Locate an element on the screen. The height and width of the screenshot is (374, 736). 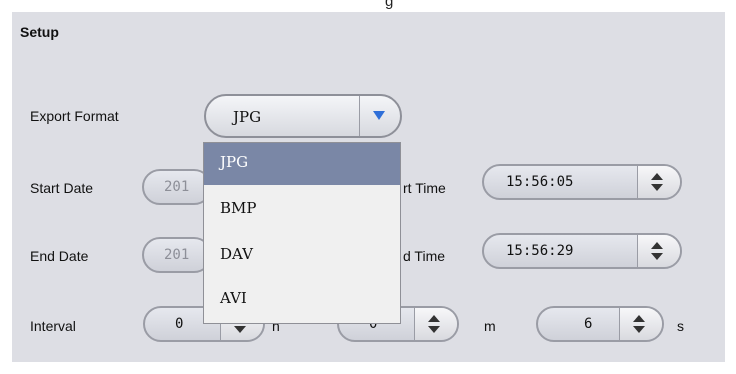
start-time-spinner is located at coordinates (658, 182).